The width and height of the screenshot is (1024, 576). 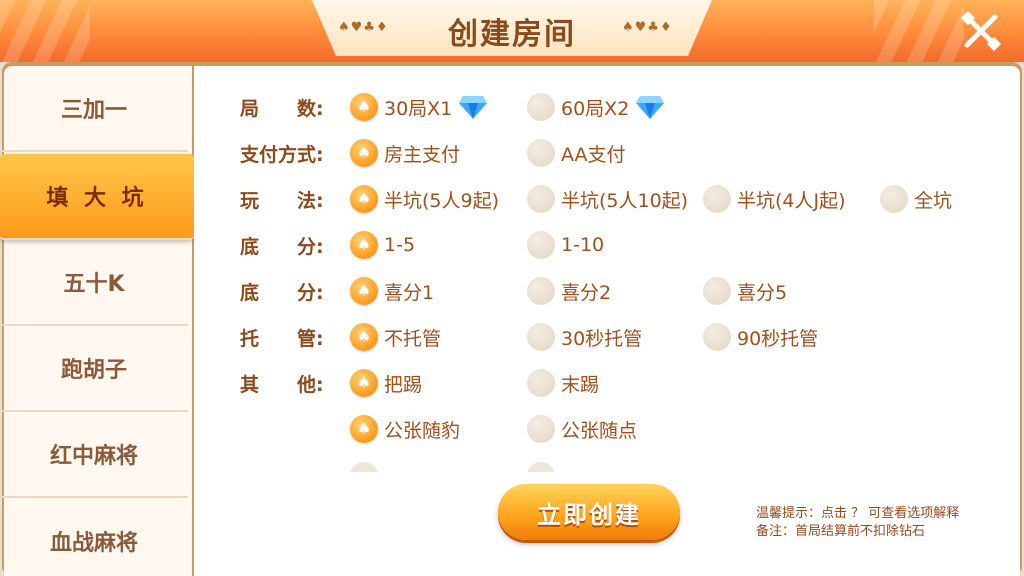 I want to click on other-label: 其 他:, so click(x=282, y=385).